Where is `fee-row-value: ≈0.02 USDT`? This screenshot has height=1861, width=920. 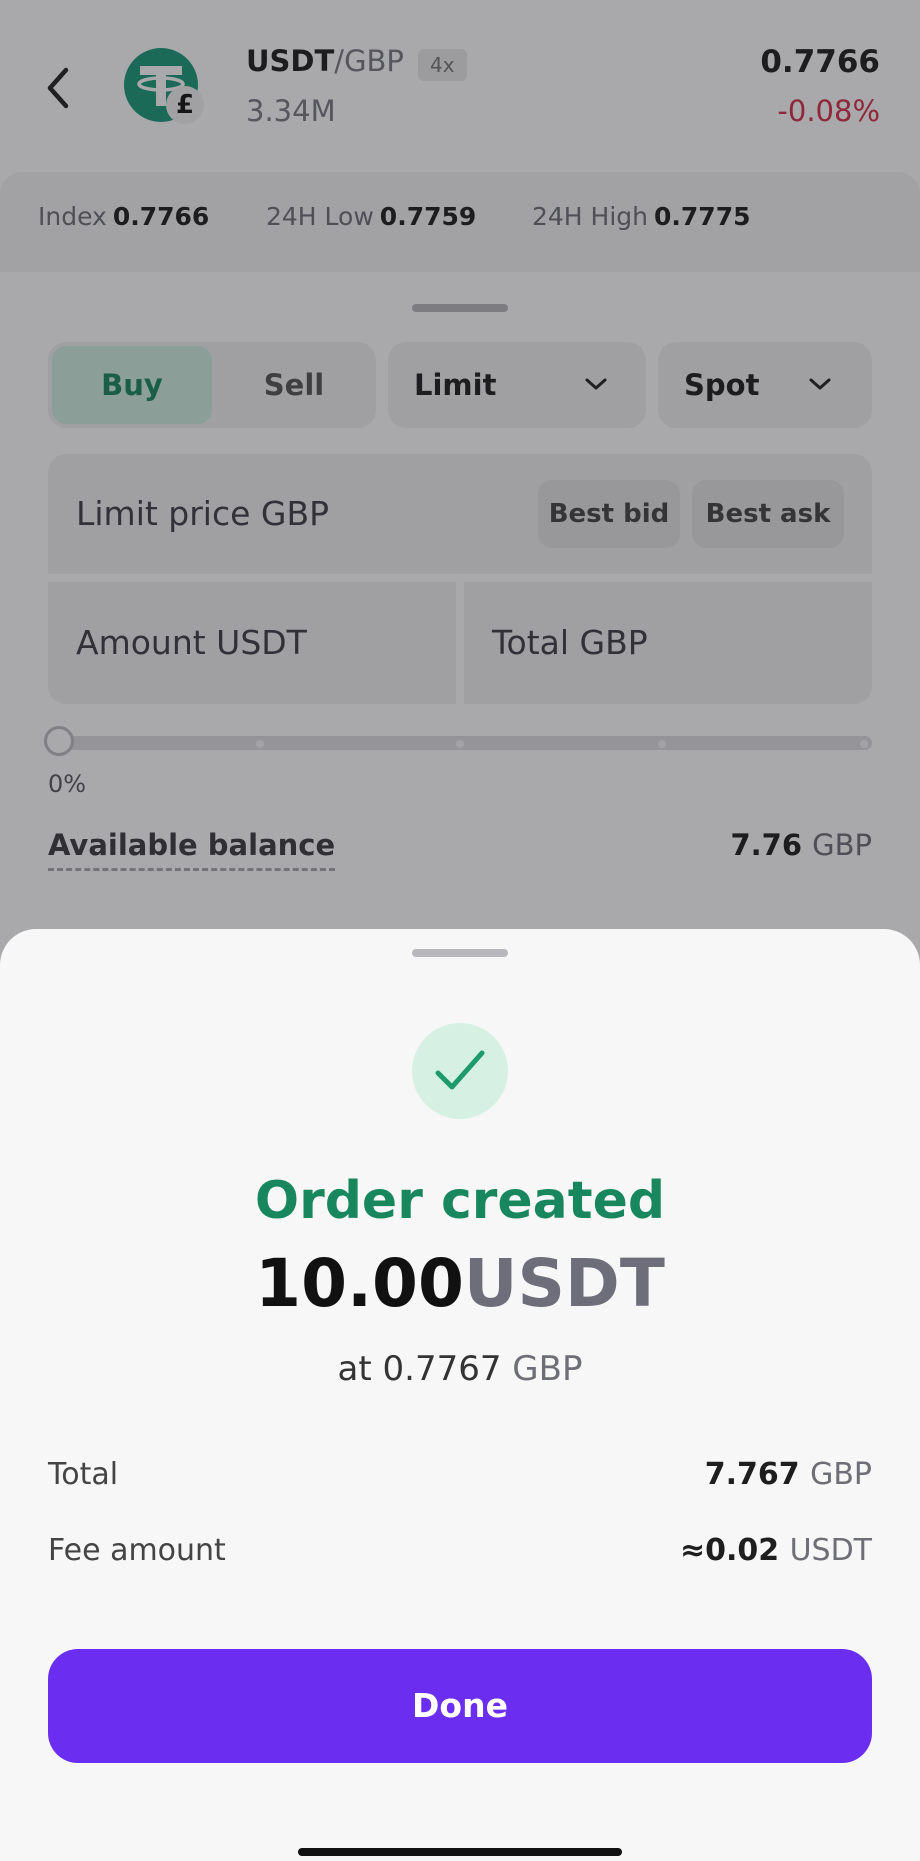 fee-row-value: ≈0.02 USDT is located at coordinates (775, 1550).